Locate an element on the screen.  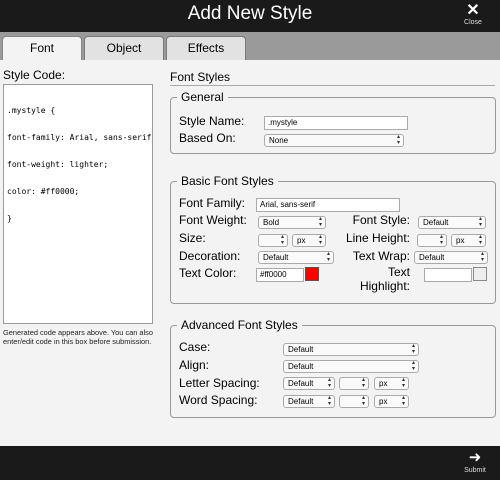
letter-spacing-value: Default is located at coordinates (301, 383).